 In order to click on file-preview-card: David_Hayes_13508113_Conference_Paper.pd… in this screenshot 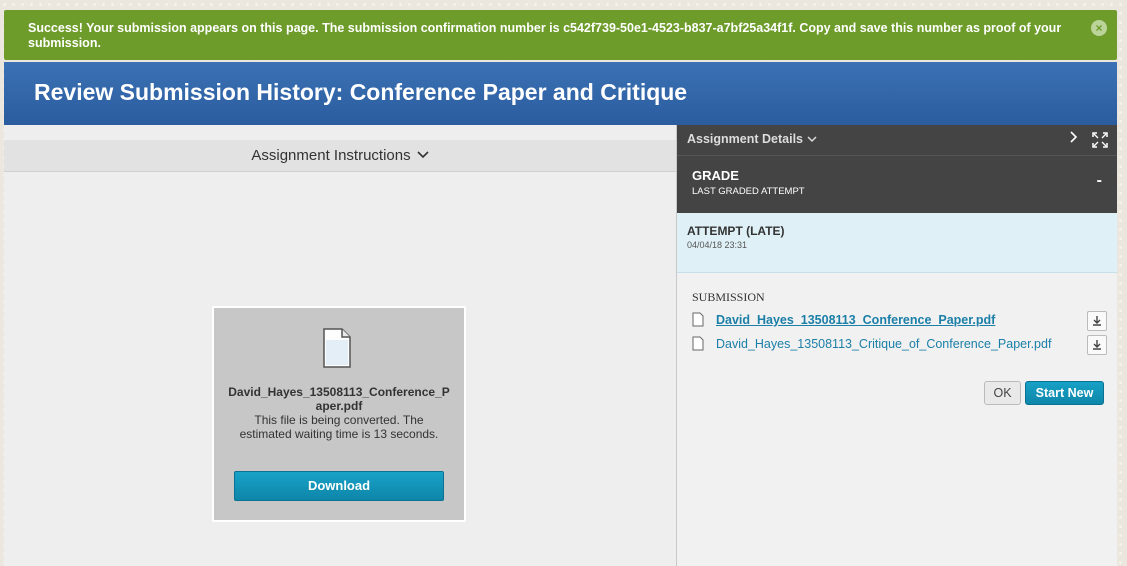, I will do `click(339, 414)`.